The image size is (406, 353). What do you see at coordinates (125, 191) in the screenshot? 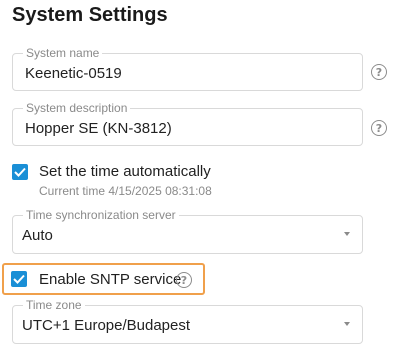
I see `current-time-text: Current time 4/15/2025 08:31:08` at bounding box center [125, 191].